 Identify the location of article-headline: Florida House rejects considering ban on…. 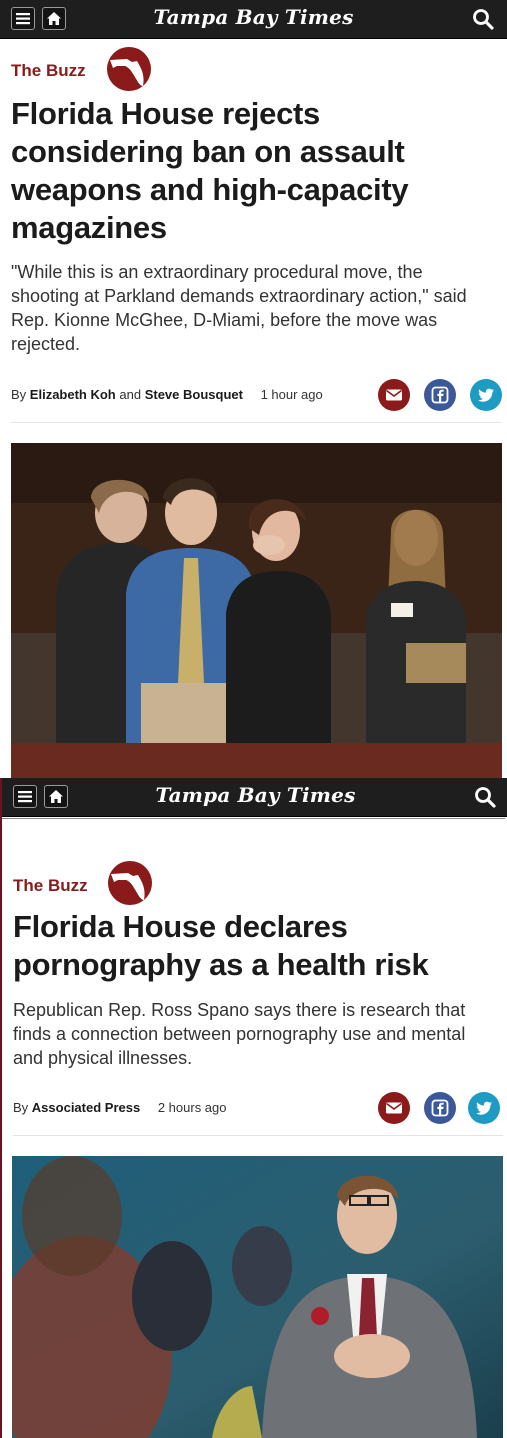
(251, 171).